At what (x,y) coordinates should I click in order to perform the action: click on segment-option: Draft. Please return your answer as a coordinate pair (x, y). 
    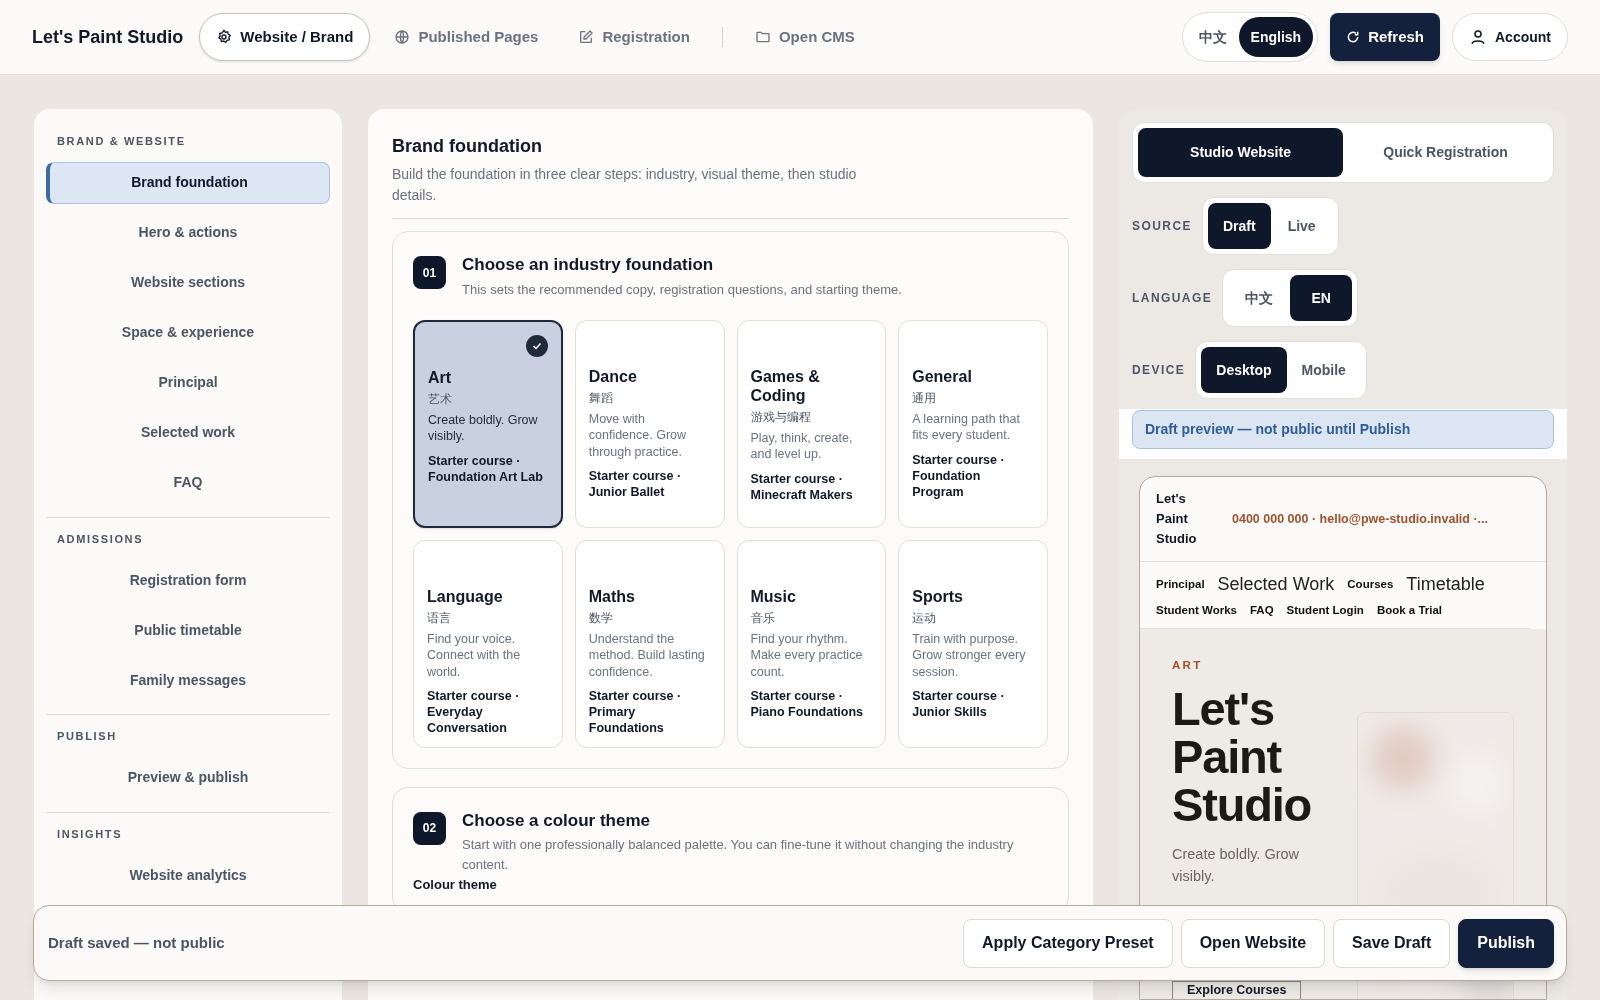
    Looking at the image, I should click on (1239, 226).